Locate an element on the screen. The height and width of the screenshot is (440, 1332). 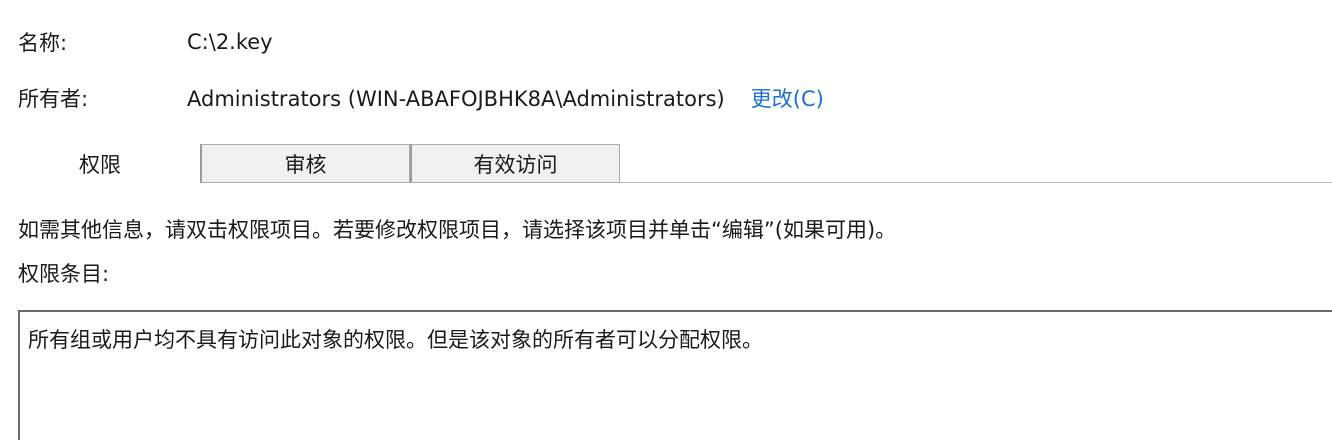
no-permissions-message: 所有组或用户均不具有访问此对象的权限。但是该对象的所有者可以分配权限。 is located at coordinates (395, 340).